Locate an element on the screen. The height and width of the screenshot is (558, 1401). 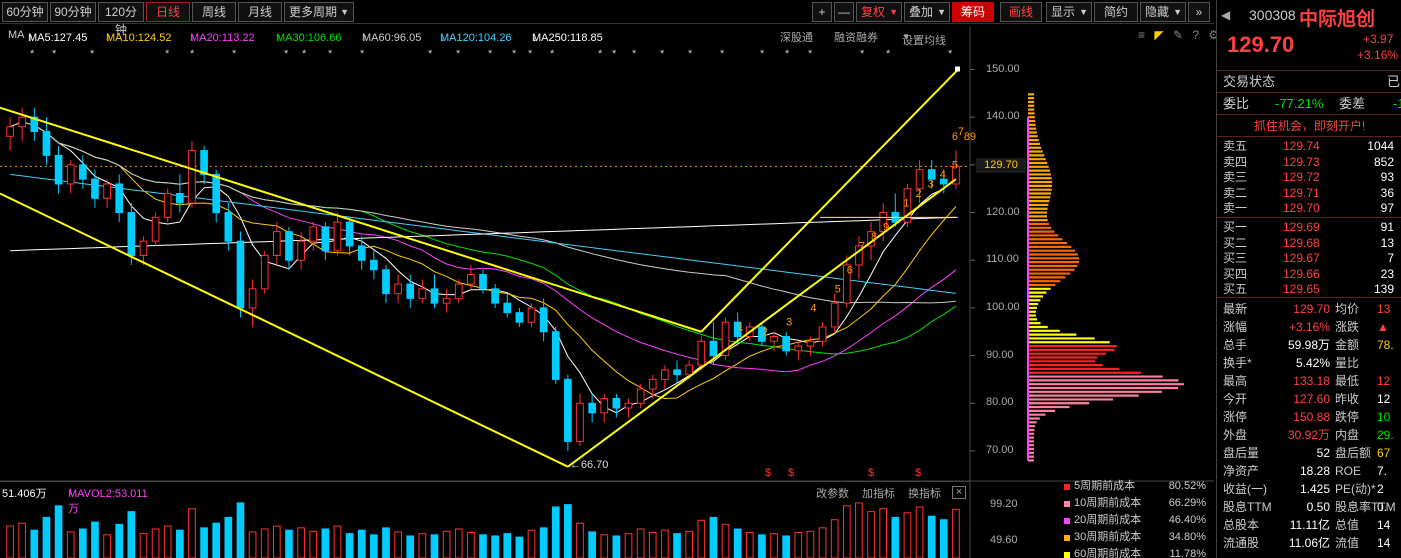
stat-value-2: 78. is located at coordinates (1385, 345).